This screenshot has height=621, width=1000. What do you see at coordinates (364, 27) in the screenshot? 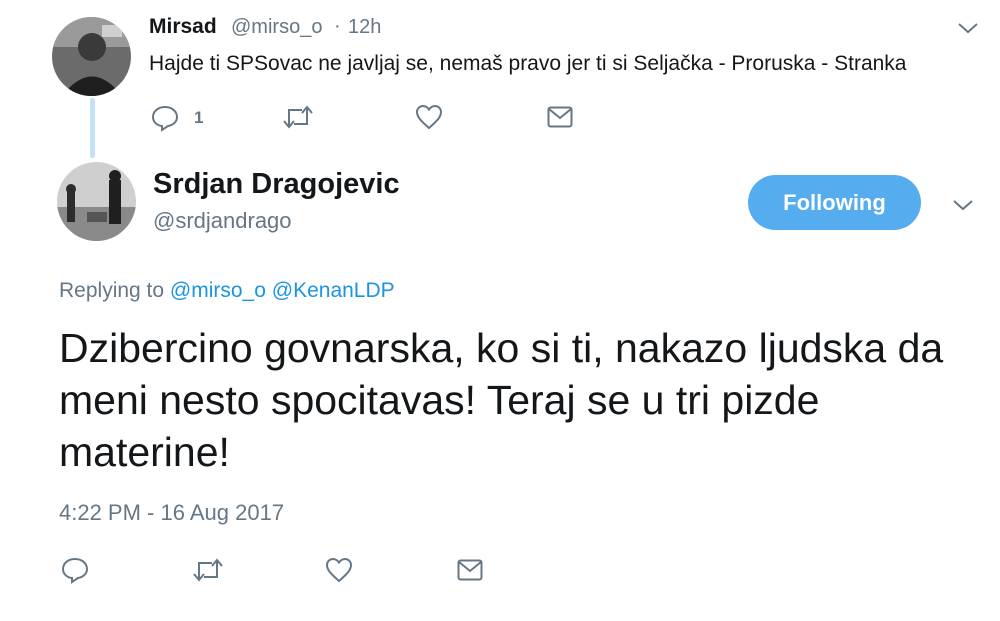
I see `reply-time: 12h` at bounding box center [364, 27].